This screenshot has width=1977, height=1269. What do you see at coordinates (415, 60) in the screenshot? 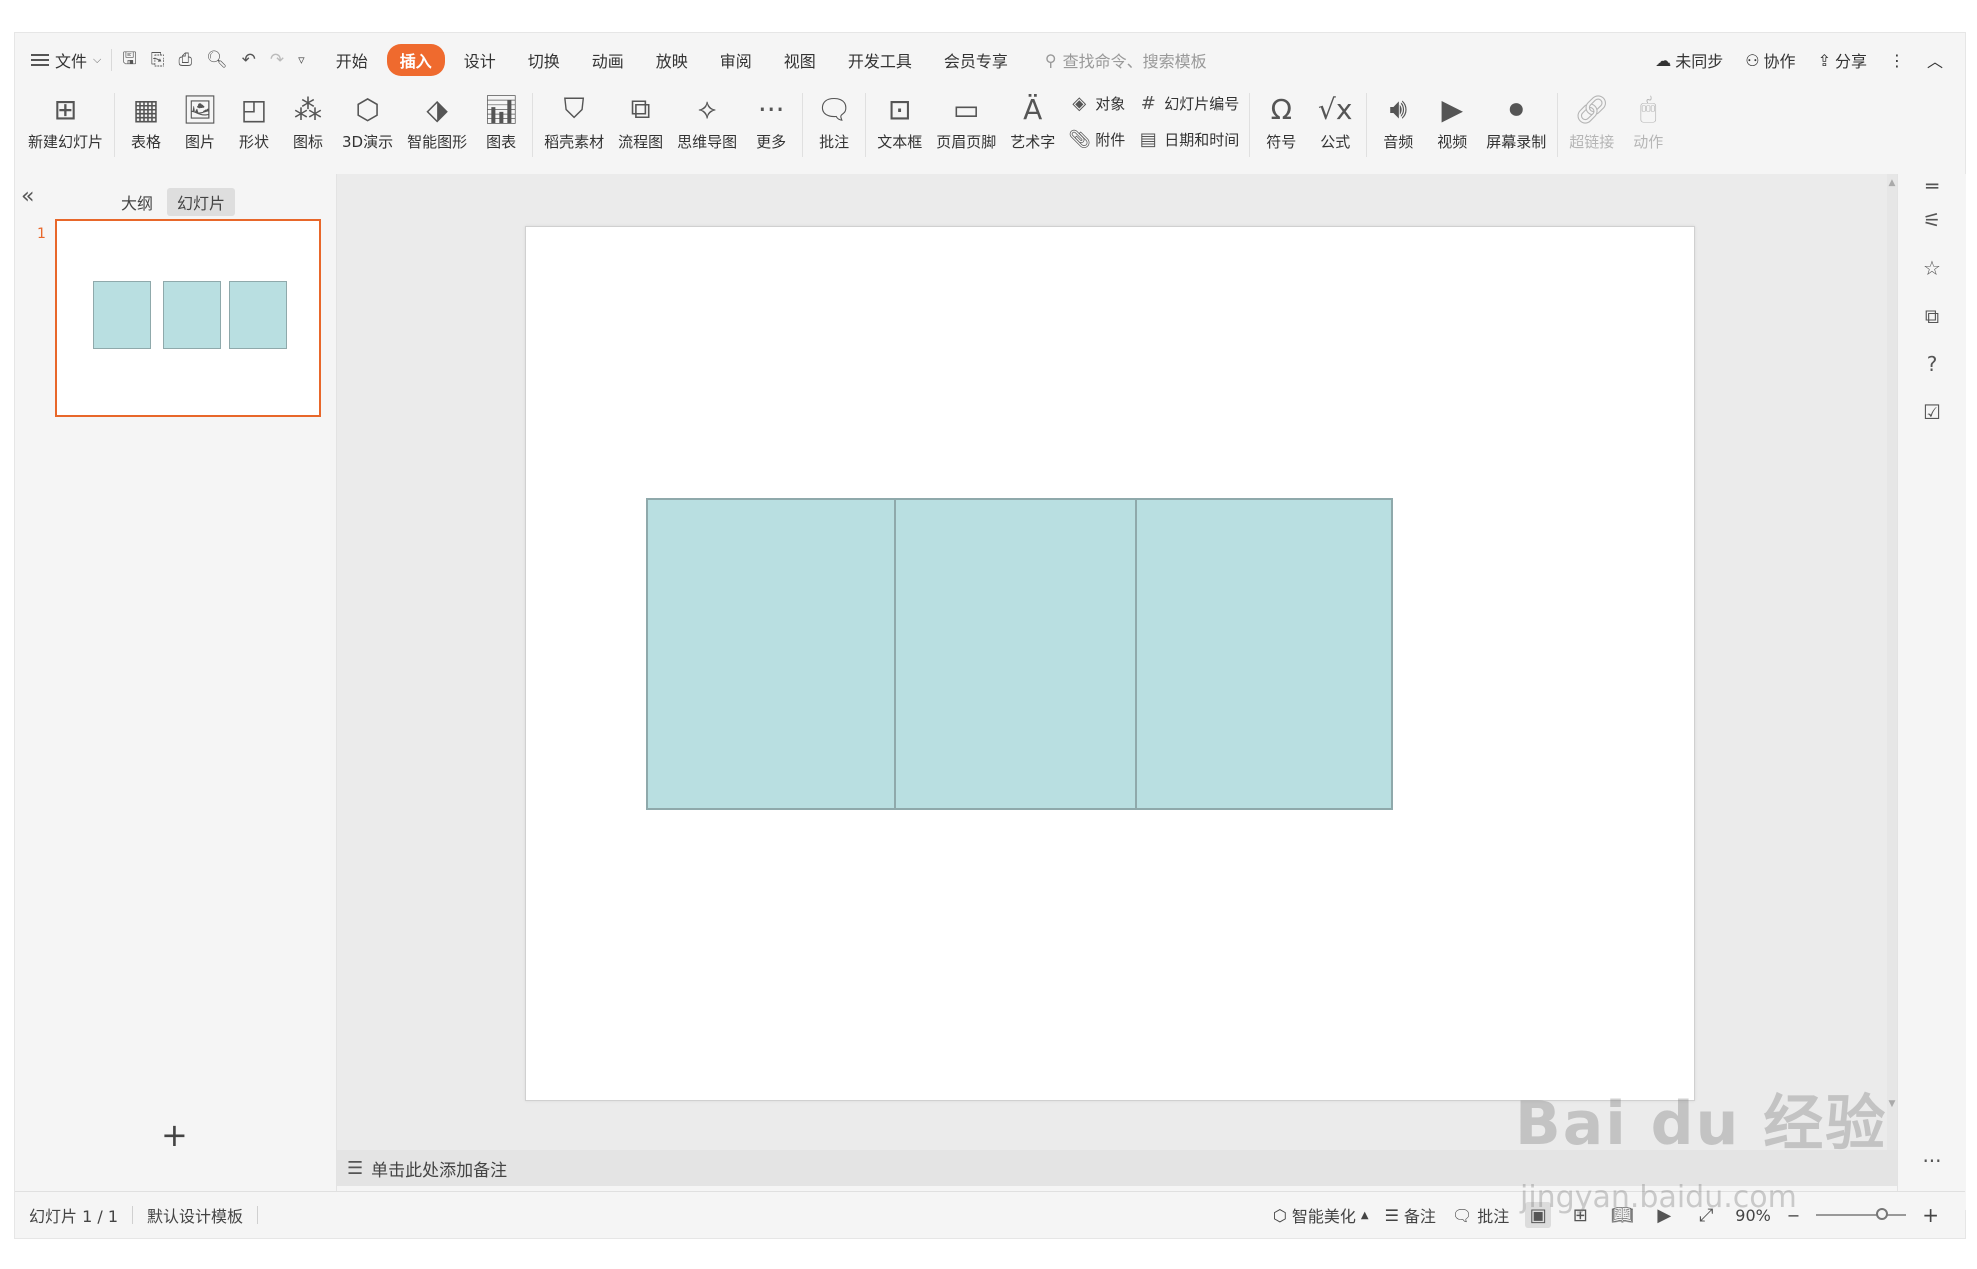
I see `tab-insert: 插入` at bounding box center [415, 60].